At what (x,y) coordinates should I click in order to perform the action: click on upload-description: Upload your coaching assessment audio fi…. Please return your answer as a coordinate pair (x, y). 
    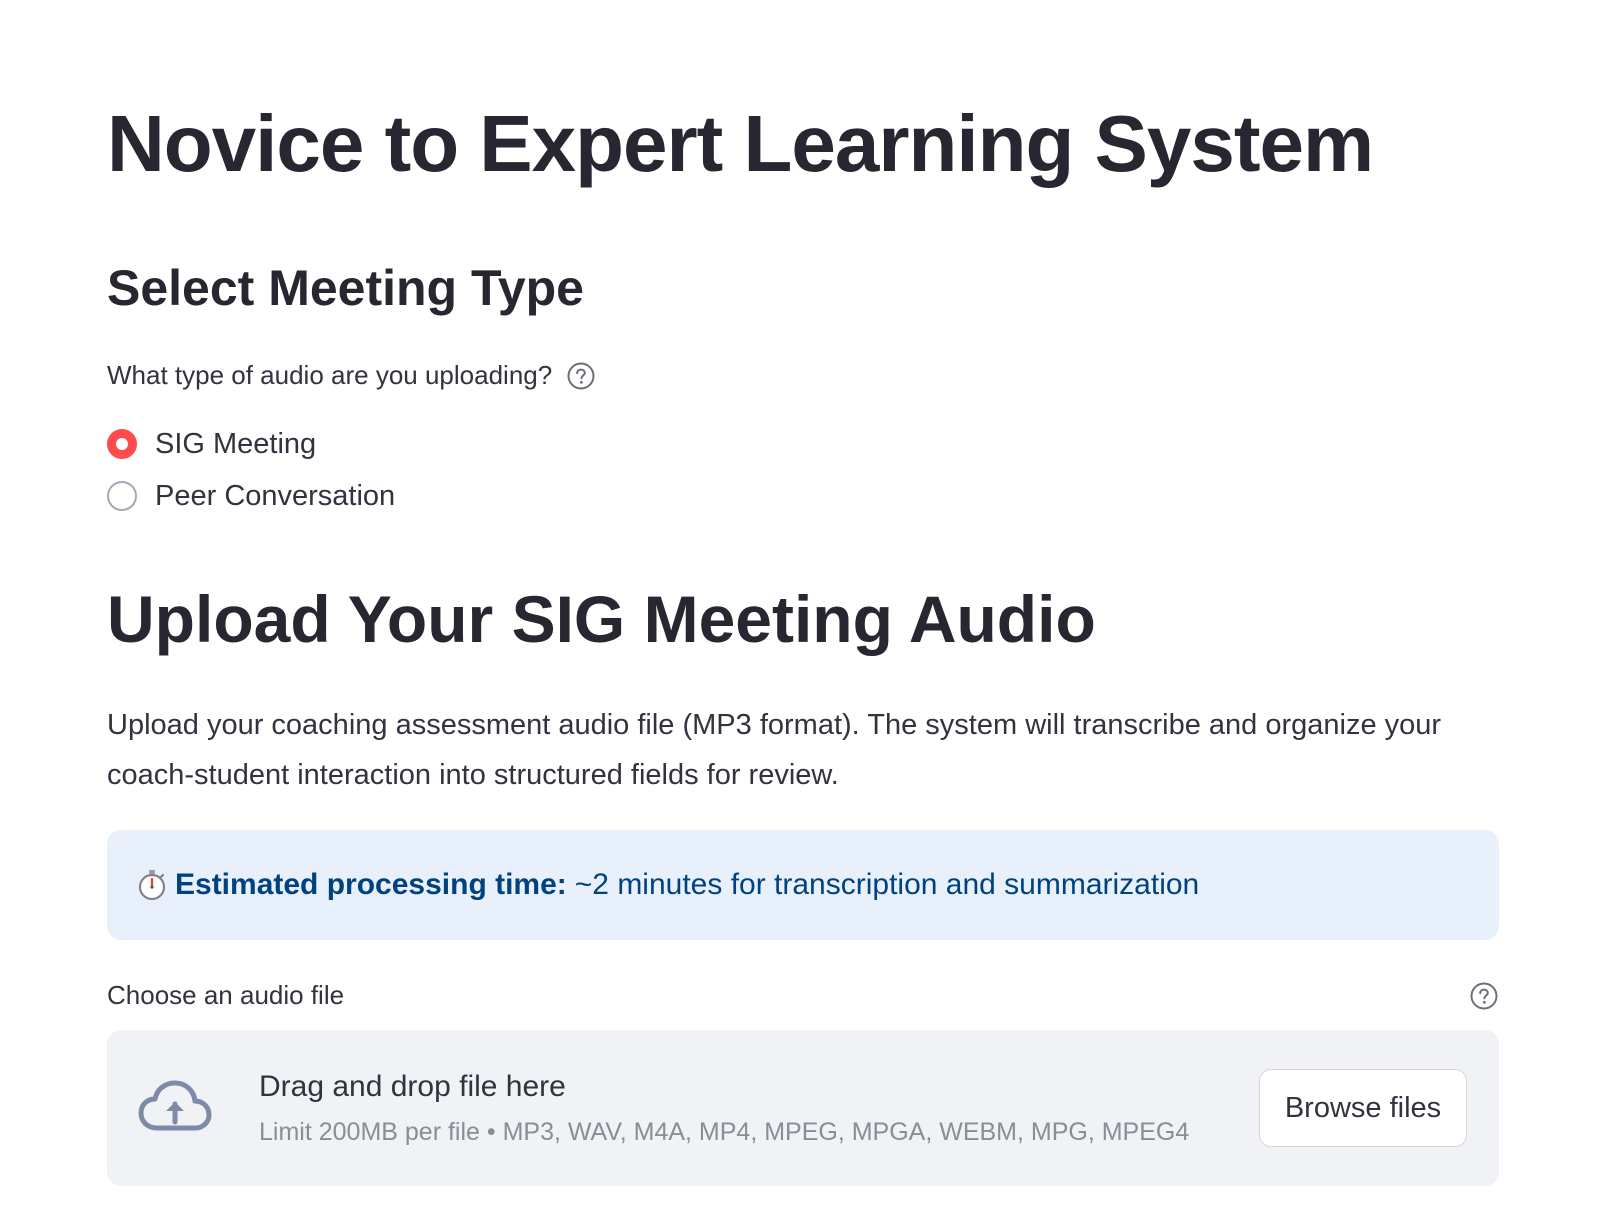
    Looking at the image, I should click on (774, 750).